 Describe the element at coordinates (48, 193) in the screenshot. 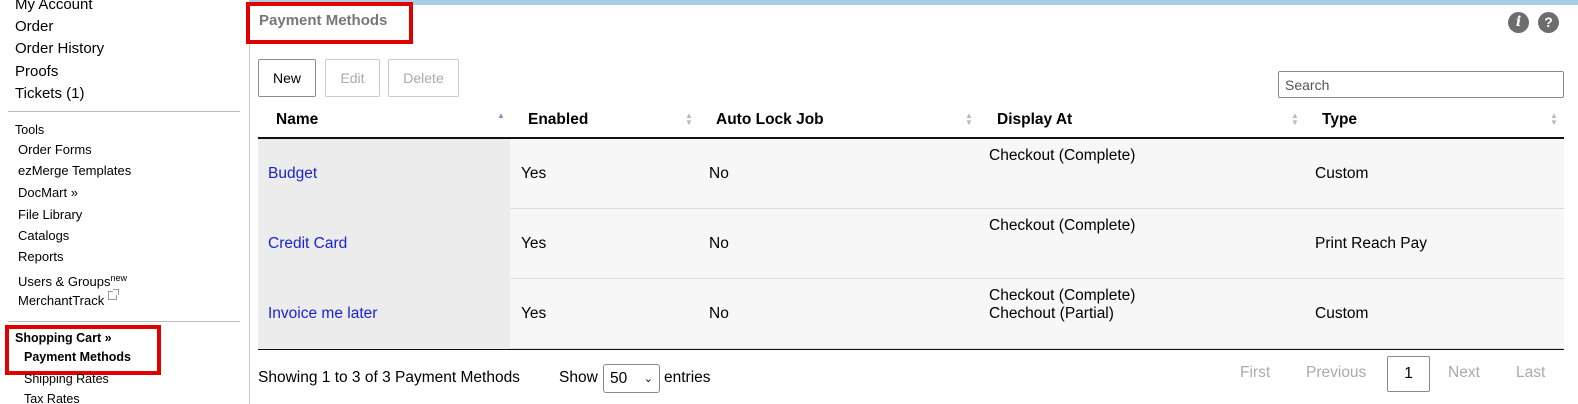

I see `sidebar-item-docmart: DocMart »` at that location.